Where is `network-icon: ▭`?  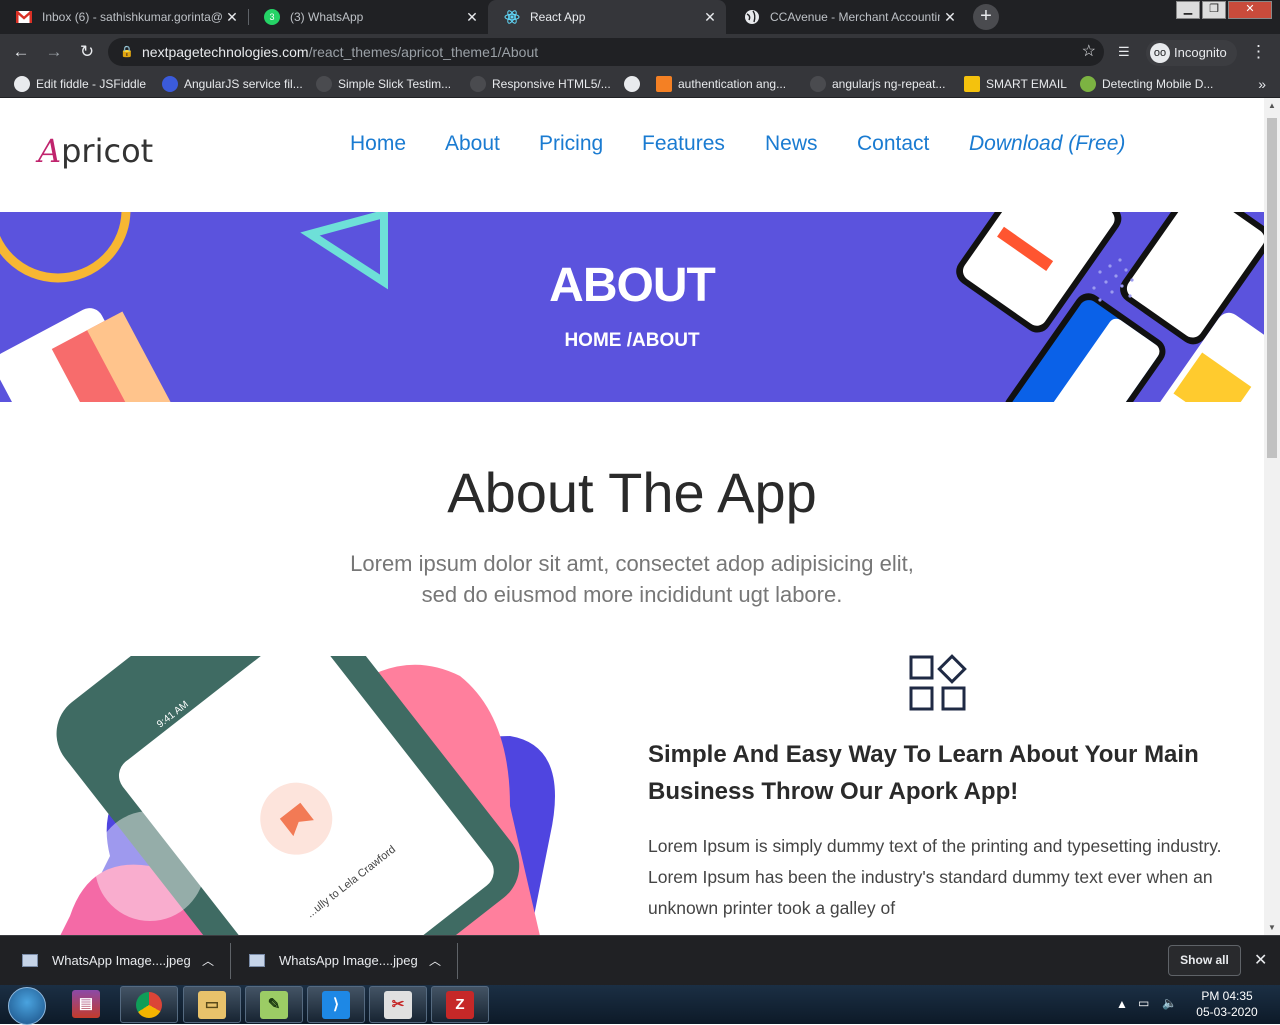 network-icon: ▭ is located at coordinates (1143, 1003).